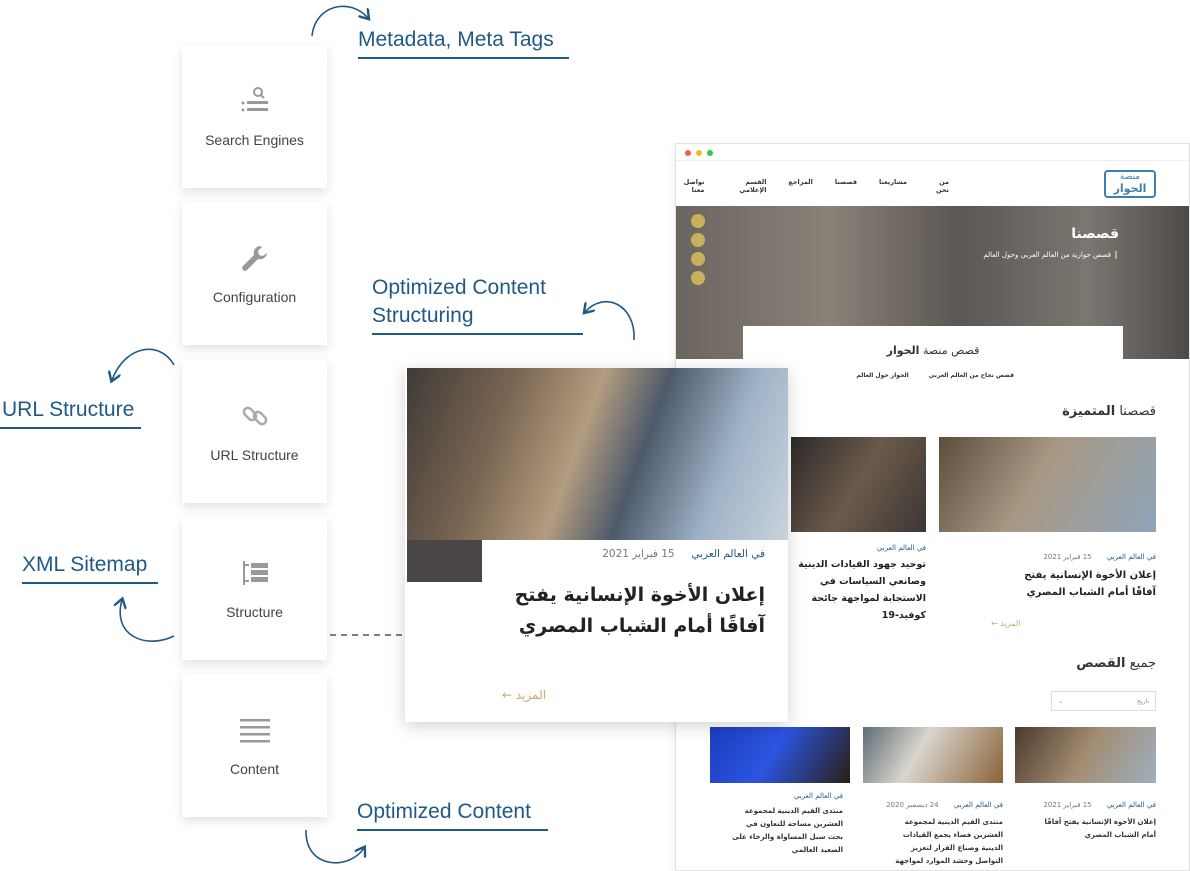  Describe the element at coordinates (683, 554) in the screenshot. I see `story-meta: في العالم العربي 15 فبراير 2021` at that location.